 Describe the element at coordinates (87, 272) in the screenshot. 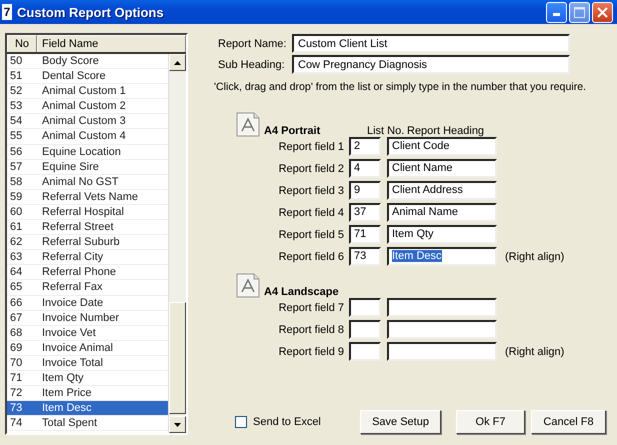

I see `list-row: 64 Referral Phone` at that location.